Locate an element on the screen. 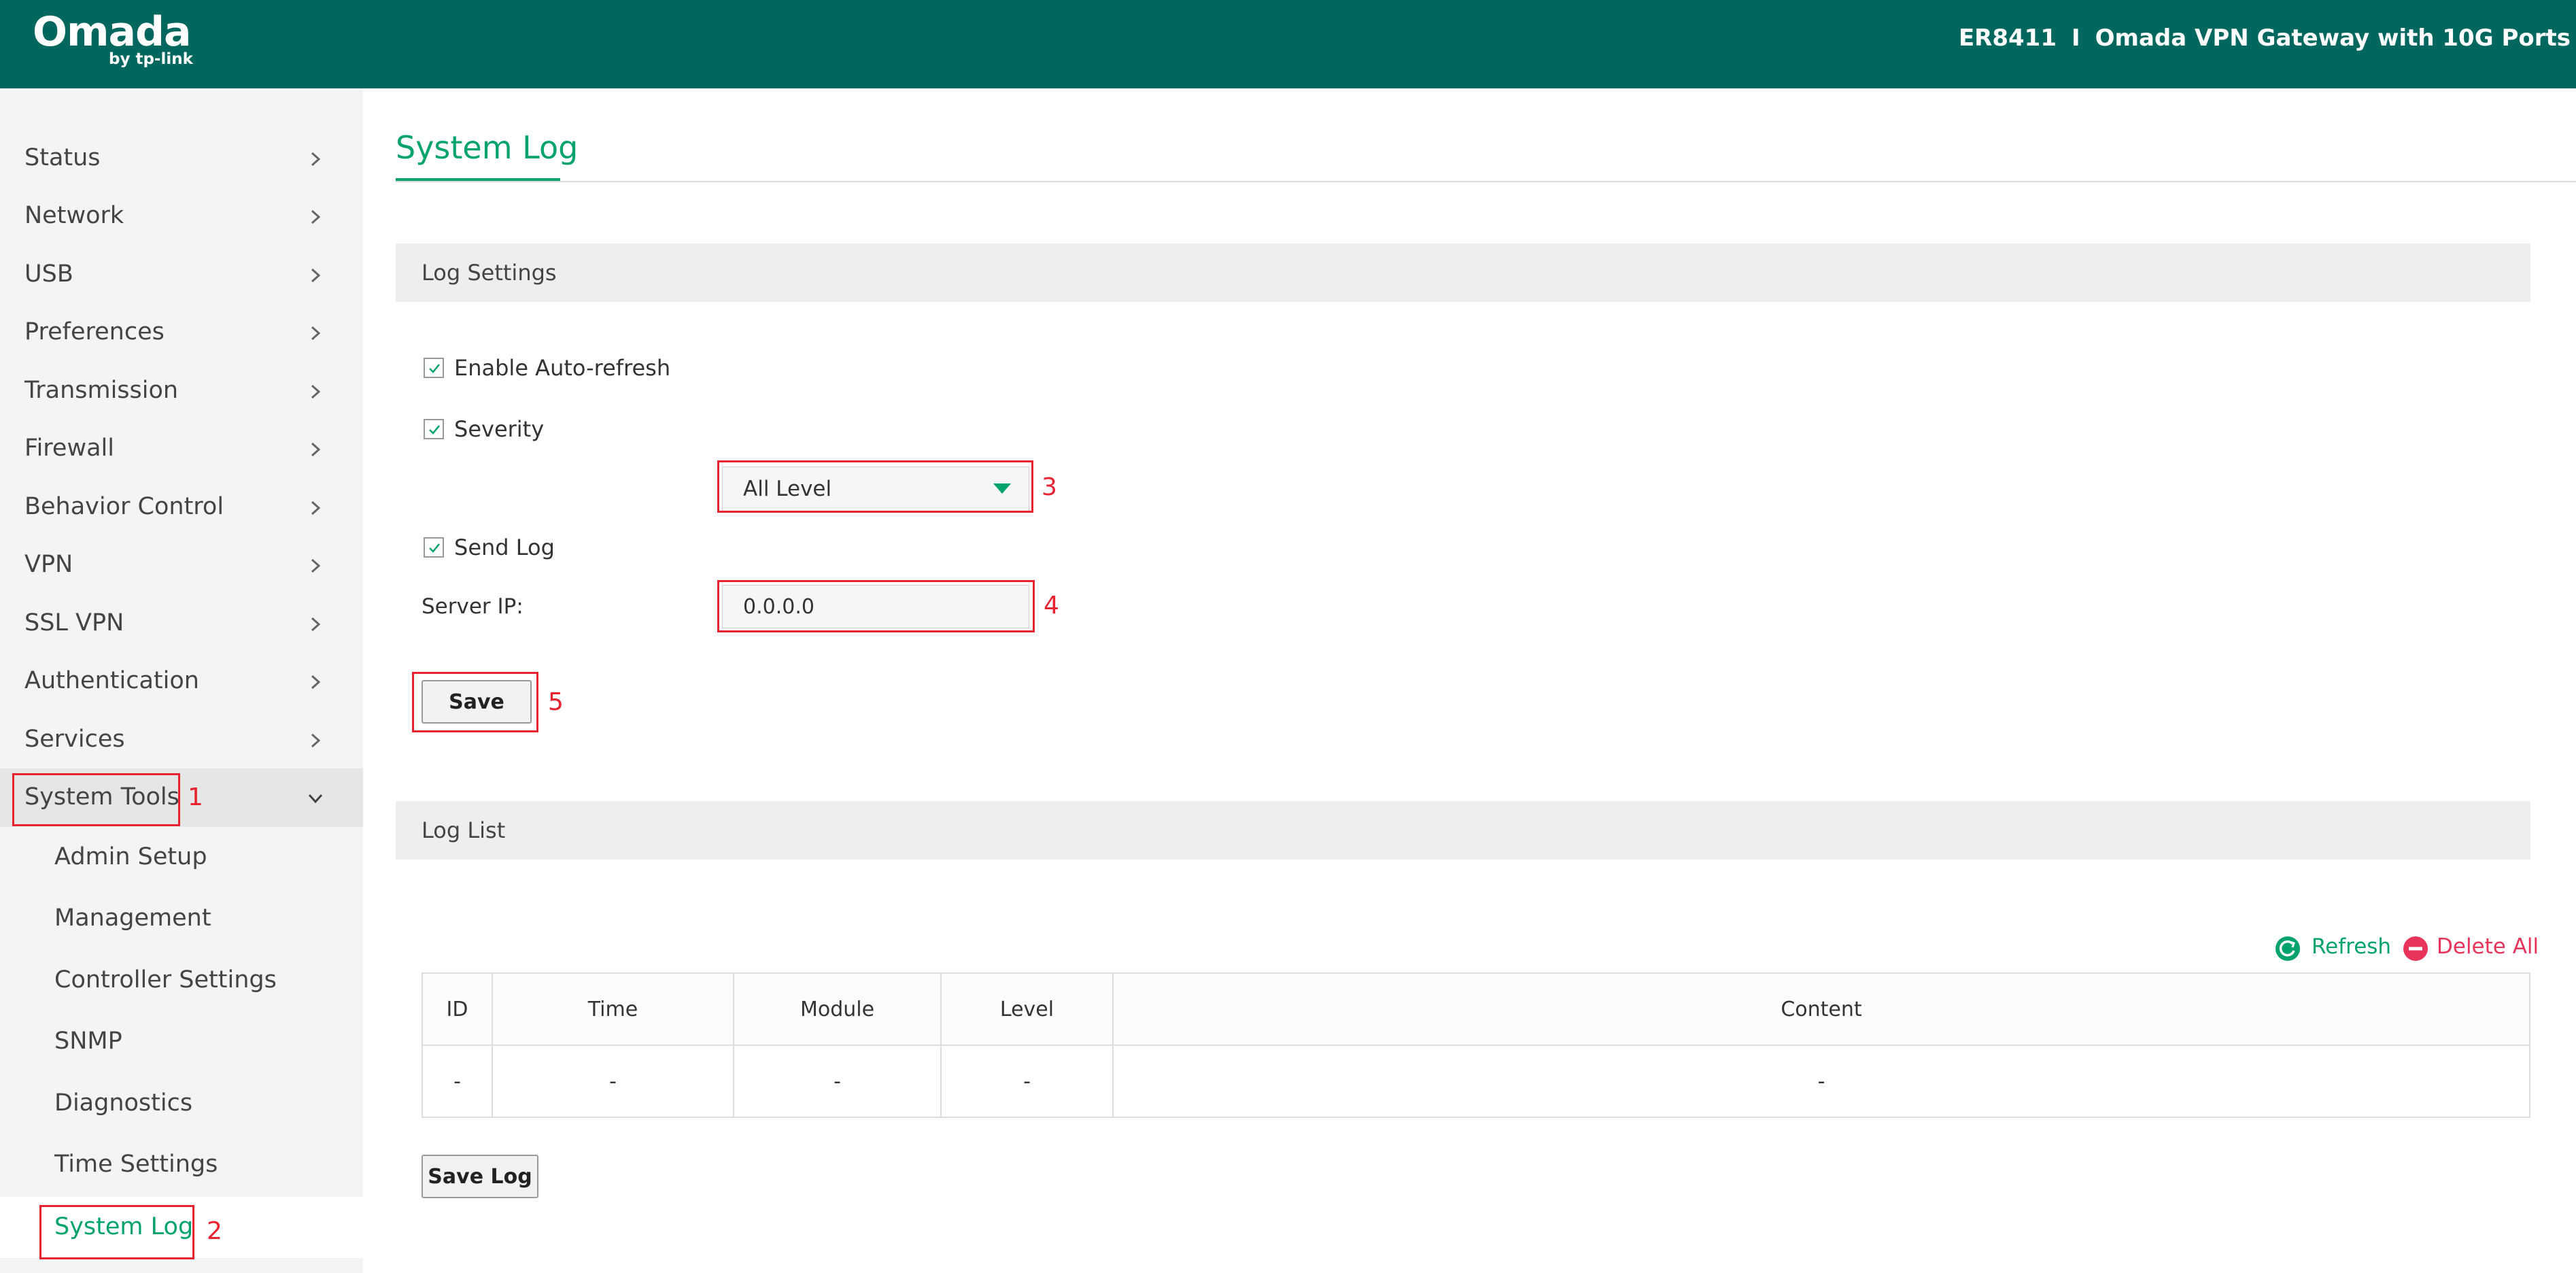 This screenshot has height=1273, width=2576. sidebar-subitem-time-settings: Time Settings is located at coordinates (181, 1164).